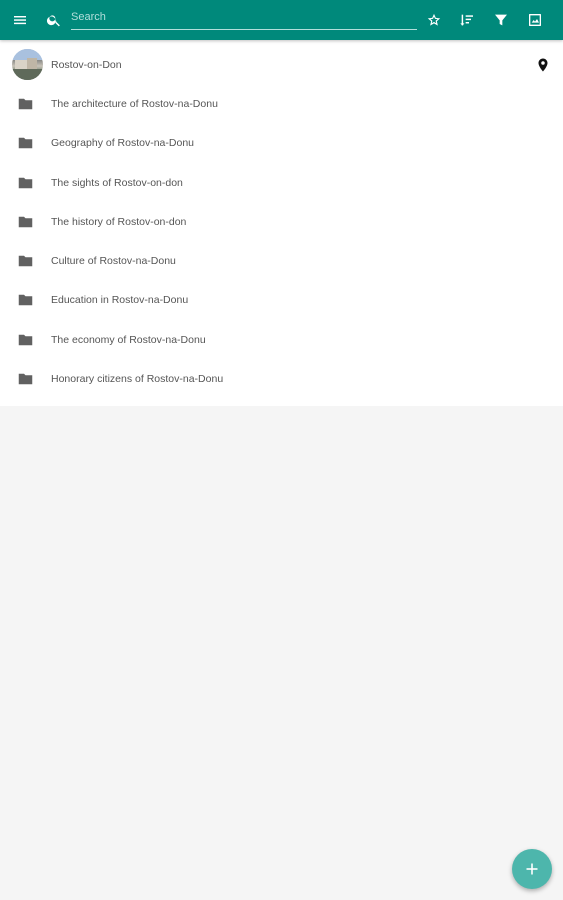  I want to click on list-item-label: Honorary citizens of Rostov-na-Donu, so click(137, 379).